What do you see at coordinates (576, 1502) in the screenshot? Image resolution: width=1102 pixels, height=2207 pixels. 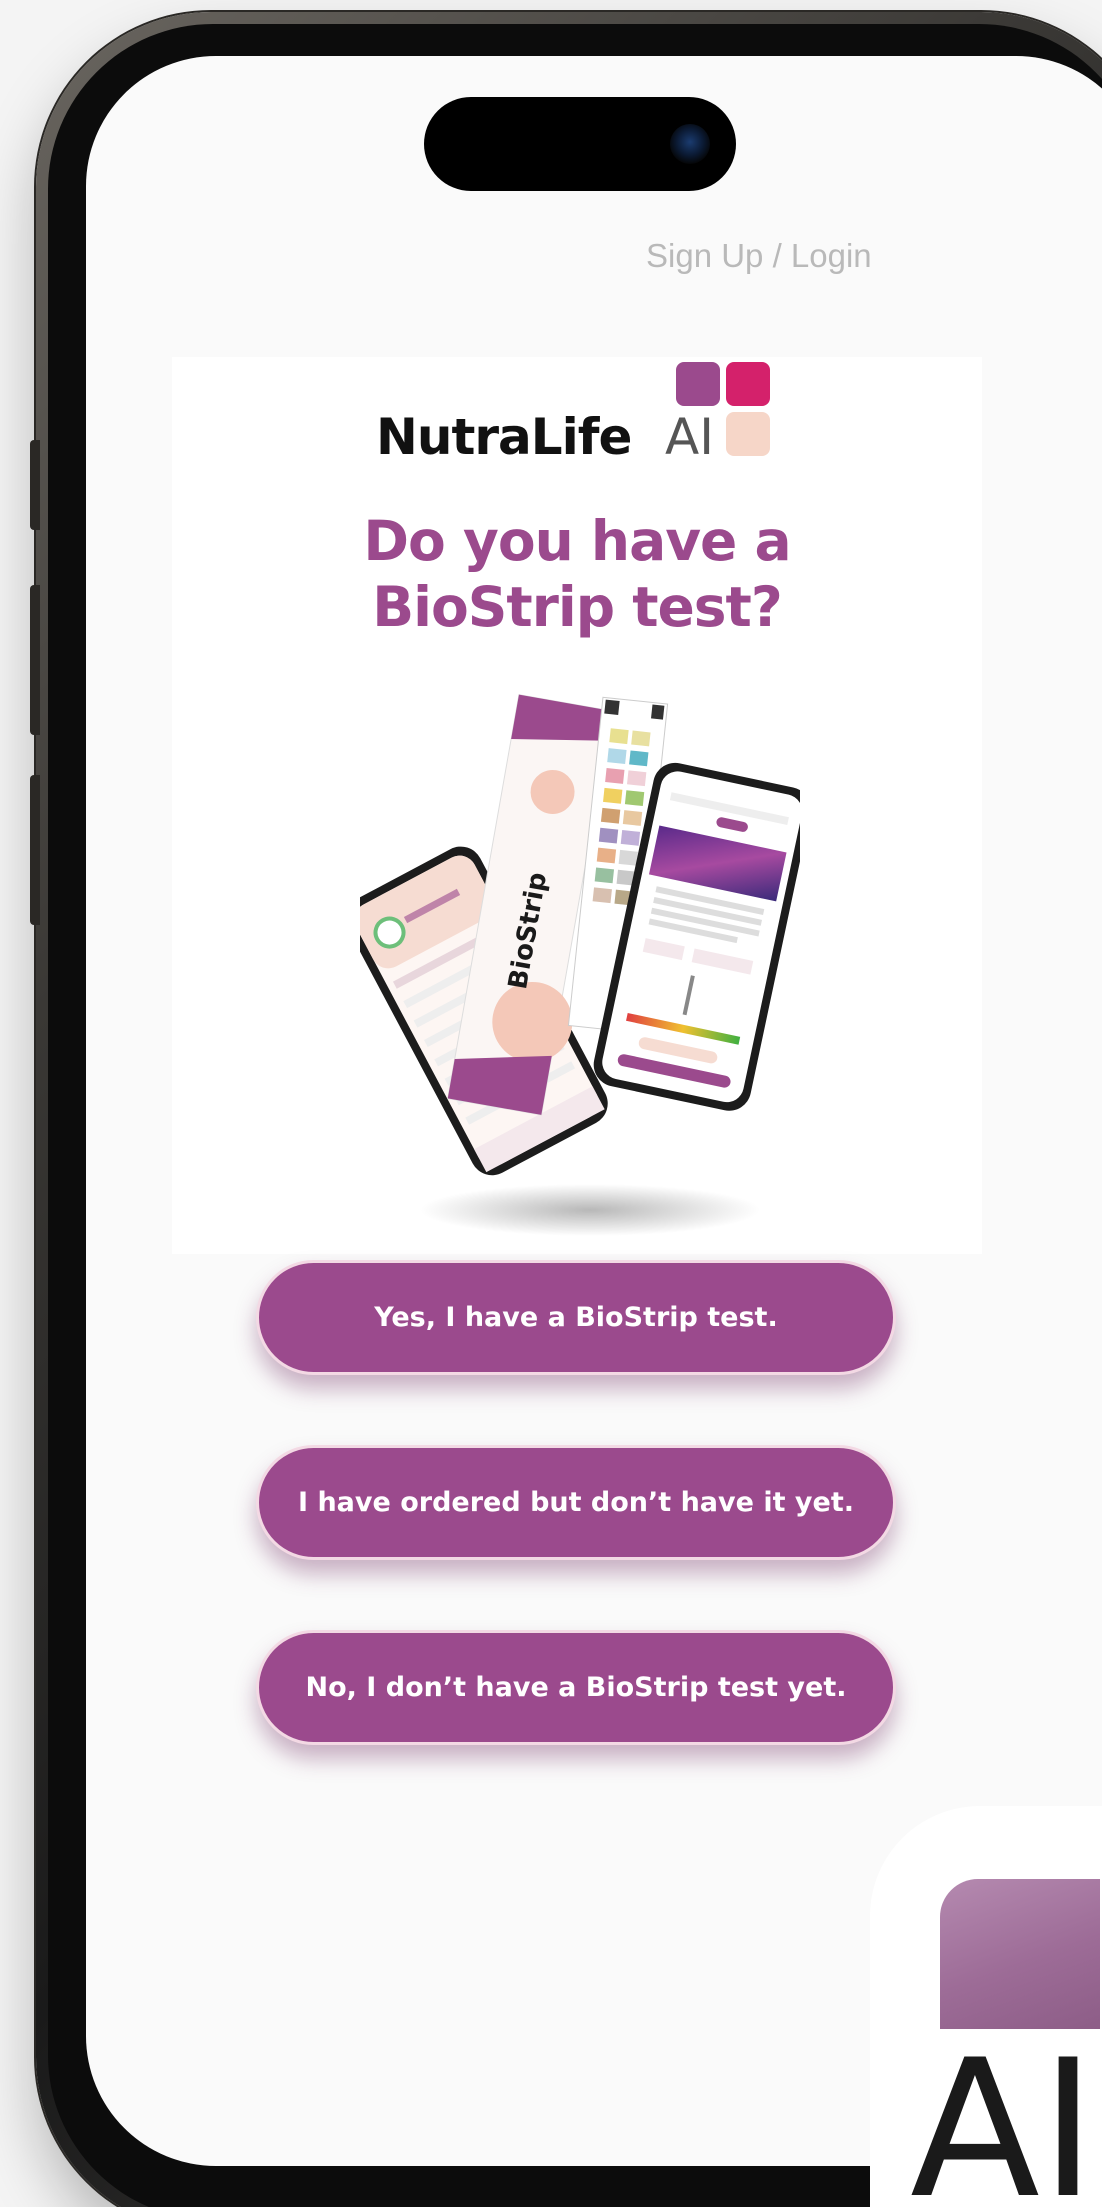 I see `ordered-not-received-button: I have ordered but don’t have it yet.` at bounding box center [576, 1502].